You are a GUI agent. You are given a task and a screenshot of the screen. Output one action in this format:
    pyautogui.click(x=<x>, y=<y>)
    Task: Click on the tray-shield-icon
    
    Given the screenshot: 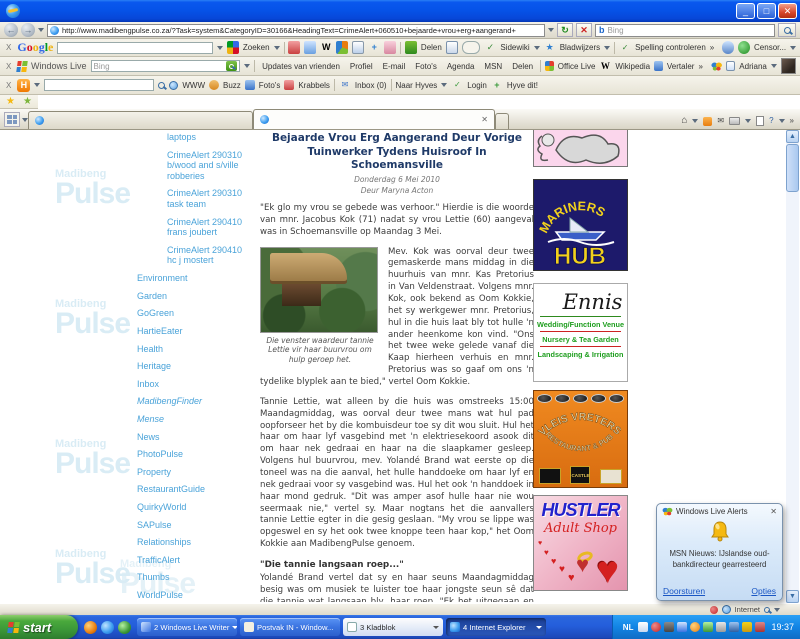 What is the action you would take?
    pyautogui.click(x=708, y=627)
    